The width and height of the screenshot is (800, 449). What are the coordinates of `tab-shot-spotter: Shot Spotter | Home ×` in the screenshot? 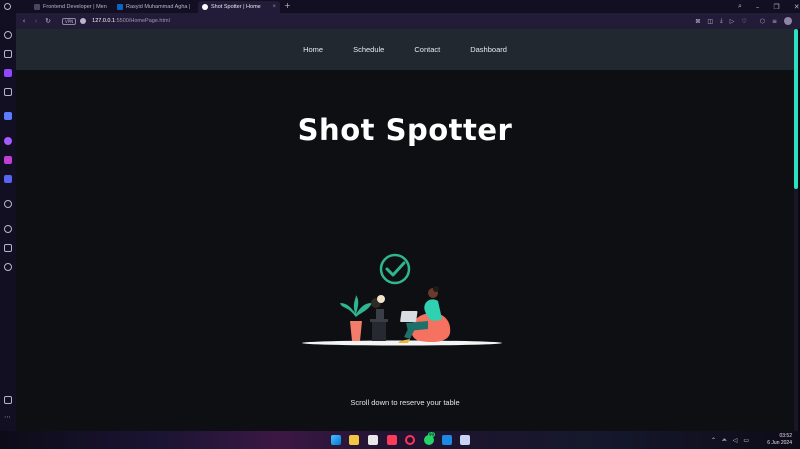 It's located at (239, 7).